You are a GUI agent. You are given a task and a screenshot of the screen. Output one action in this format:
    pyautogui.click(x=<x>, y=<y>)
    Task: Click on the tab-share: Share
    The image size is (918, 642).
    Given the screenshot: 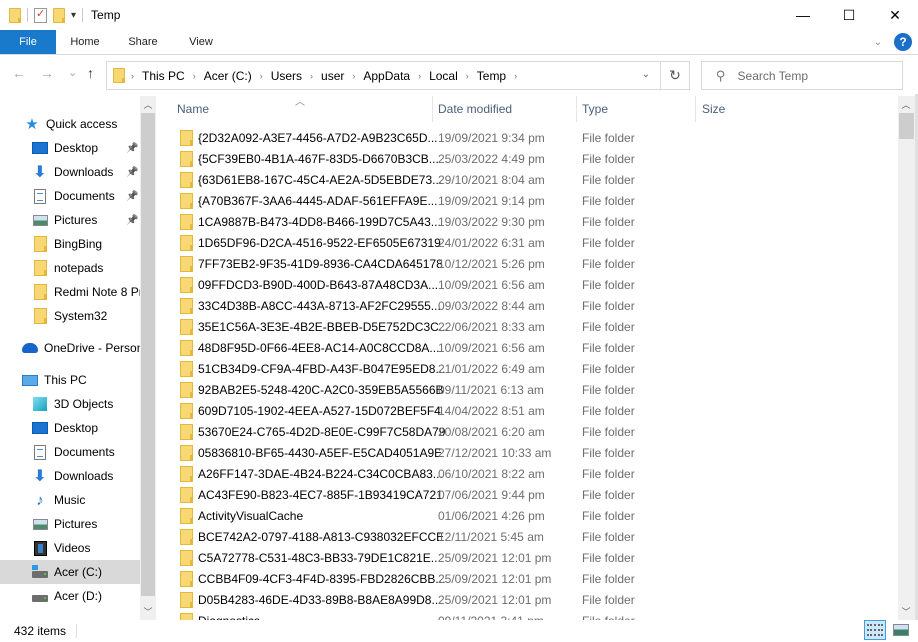 What is the action you would take?
    pyautogui.click(x=143, y=42)
    